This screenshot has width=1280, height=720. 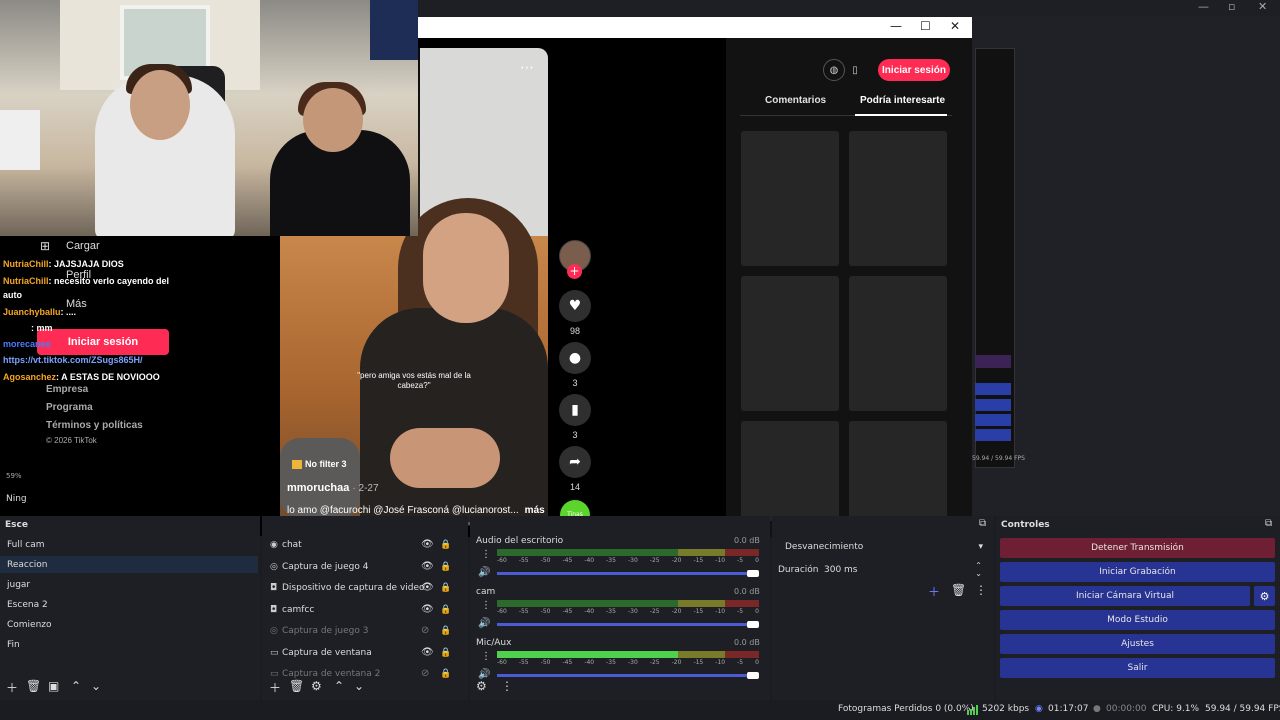 What do you see at coordinates (25, 545) in the screenshot?
I see `scene-item: Full cam` at bounding box center [25, 545].